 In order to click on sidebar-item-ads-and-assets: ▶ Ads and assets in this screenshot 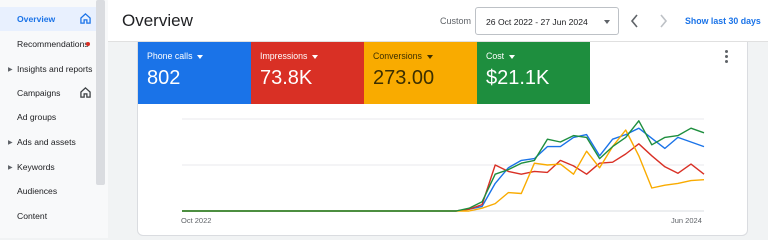, I will do `click(48, 142)`.